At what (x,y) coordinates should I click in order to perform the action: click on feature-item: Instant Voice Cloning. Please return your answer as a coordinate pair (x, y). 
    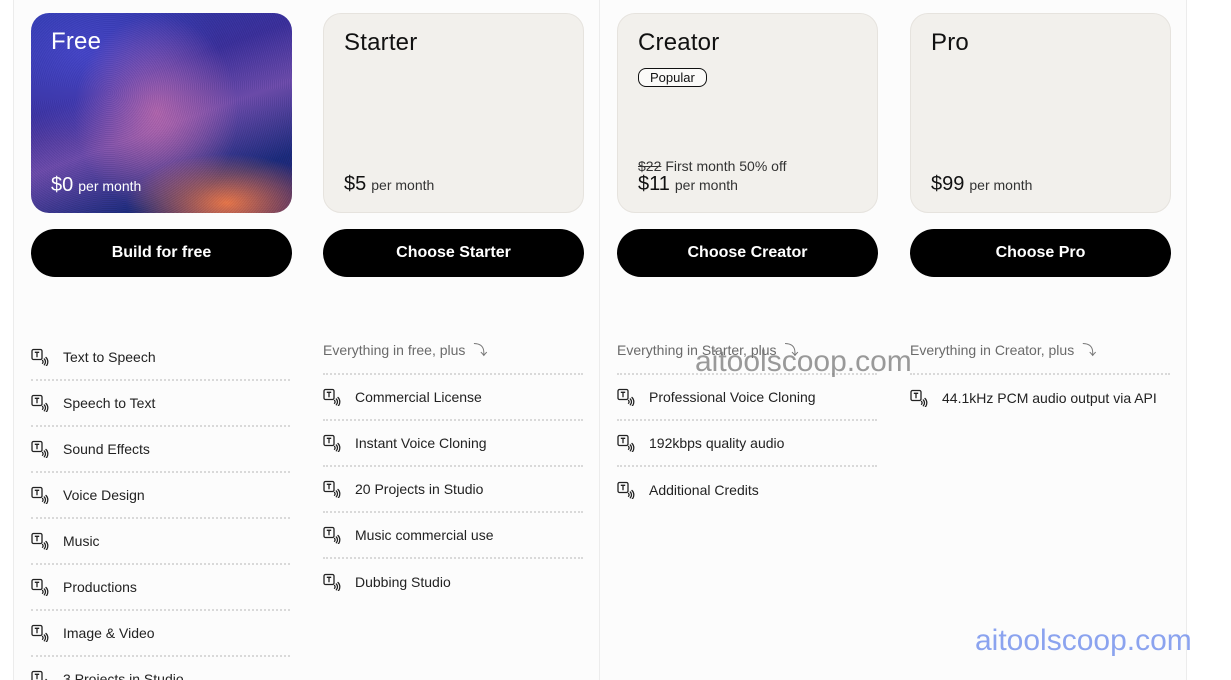
    Looking at the image, I should click on (453, 444).